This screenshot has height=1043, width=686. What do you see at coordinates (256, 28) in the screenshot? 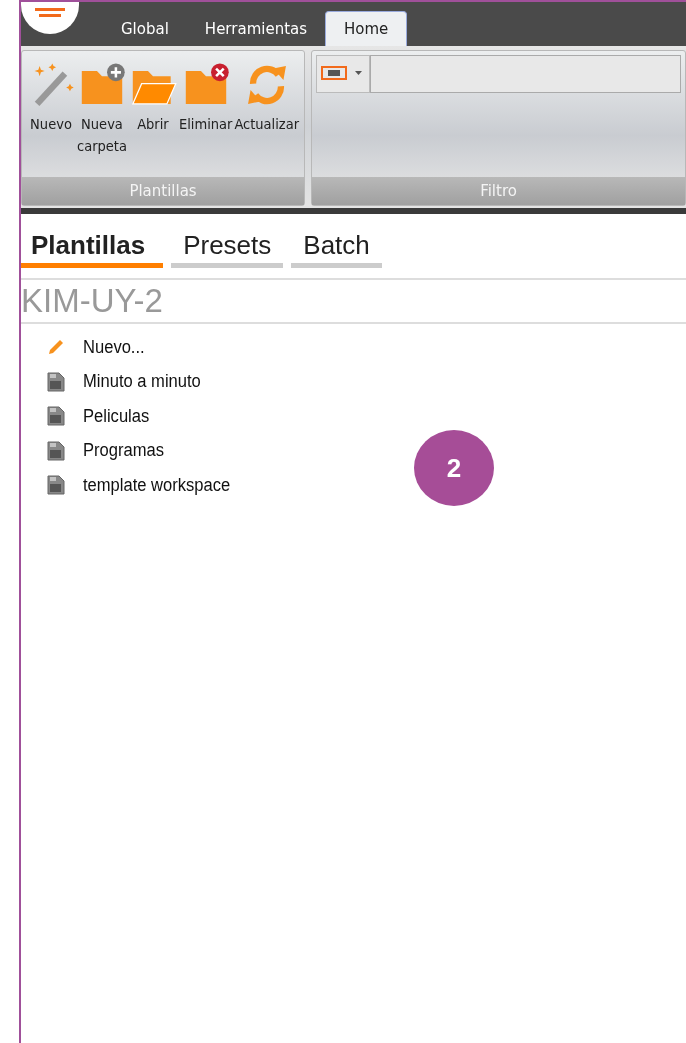
I see `ribbon-tab: Herramientas` at bounding box center [256, 28].